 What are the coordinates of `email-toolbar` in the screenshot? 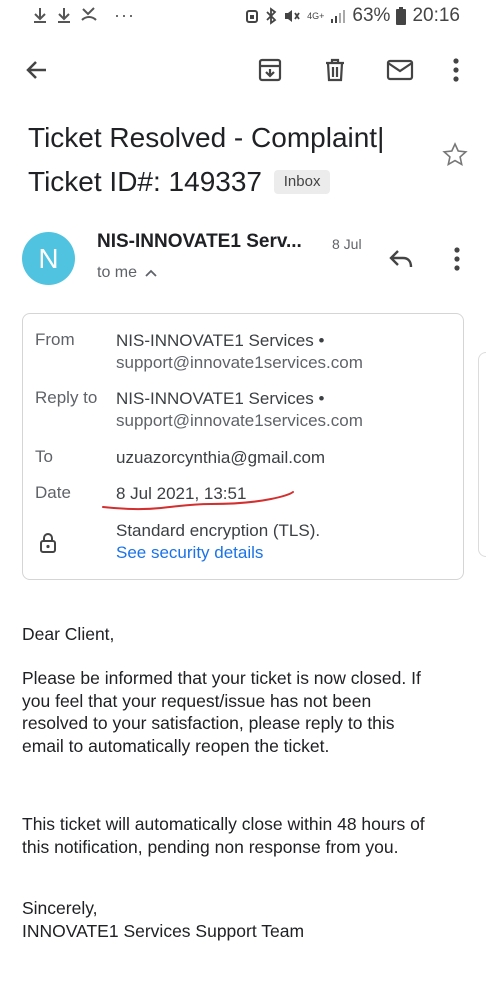 It's located at (243, 70).